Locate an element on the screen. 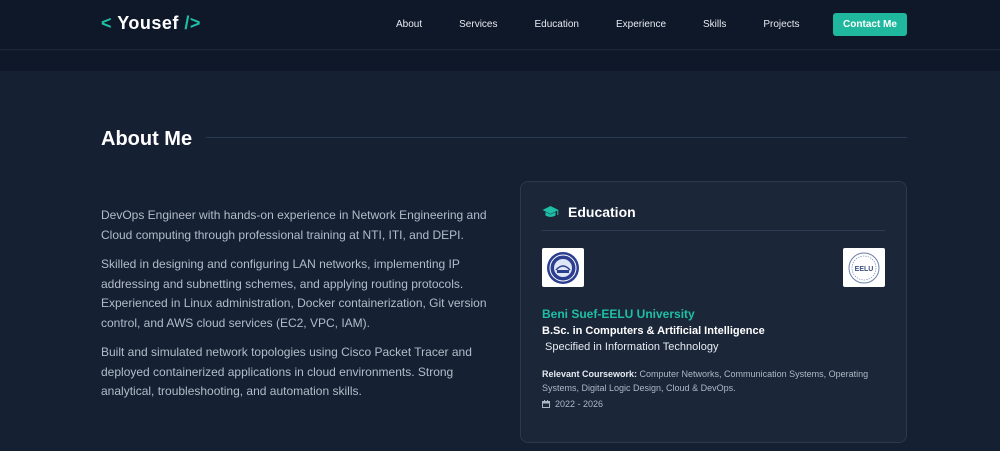 The width and height of the screenshot is (1000, 451). university-name: Beni Suef-EELU University is located at coordinates (618, 314).